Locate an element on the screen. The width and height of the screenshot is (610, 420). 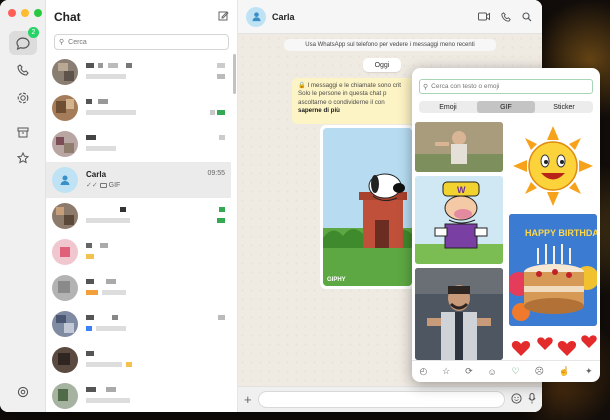
message-input is located at coordinates (381, 399).